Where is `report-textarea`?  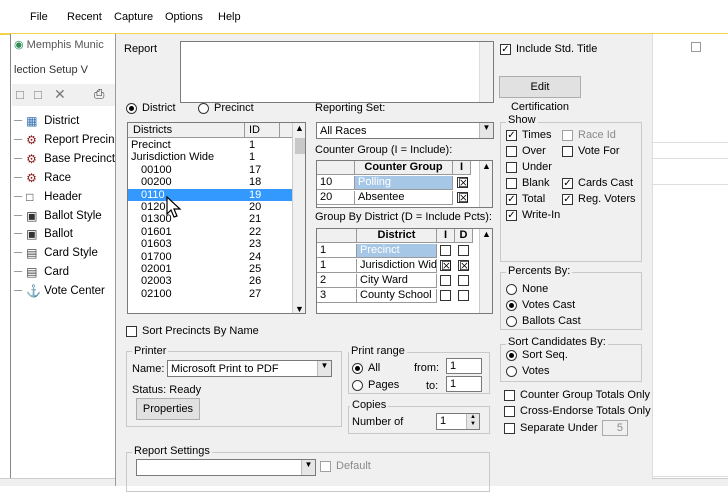 report-textarea is located at coordinates (337, 72).